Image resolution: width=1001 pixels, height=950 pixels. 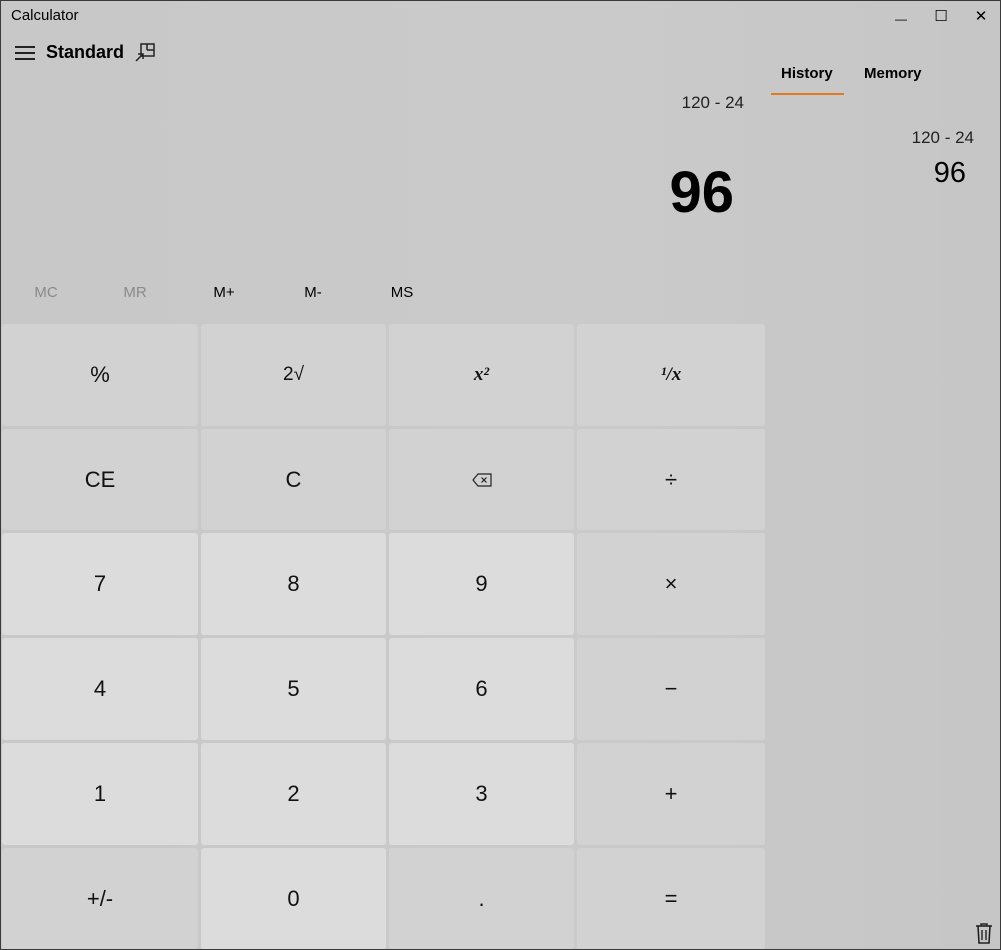 I want to click on reciprocal-label: ¹/x, so click(x=671, y=374).